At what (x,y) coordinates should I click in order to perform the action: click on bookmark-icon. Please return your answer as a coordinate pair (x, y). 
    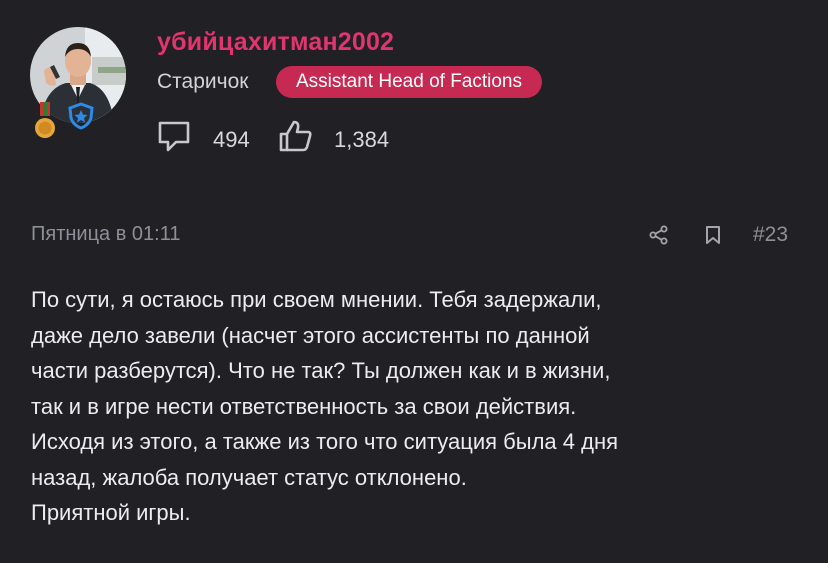
    Looking at the image, I should click on (713, 235).